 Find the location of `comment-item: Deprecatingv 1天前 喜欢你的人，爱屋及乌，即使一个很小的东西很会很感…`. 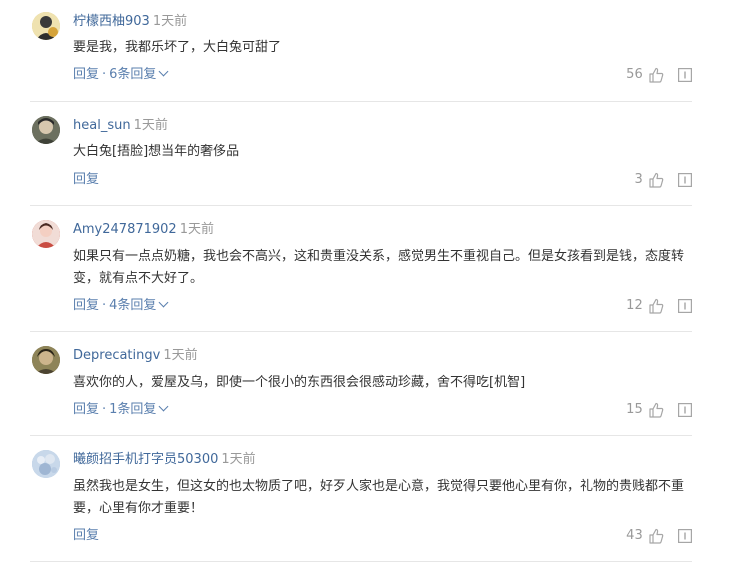

comment-item: Deprecatingv 1天前 喜欢你的人，爱屋及乌，即使一个很小的东西很会很感… is located at coordinates (361, 391).